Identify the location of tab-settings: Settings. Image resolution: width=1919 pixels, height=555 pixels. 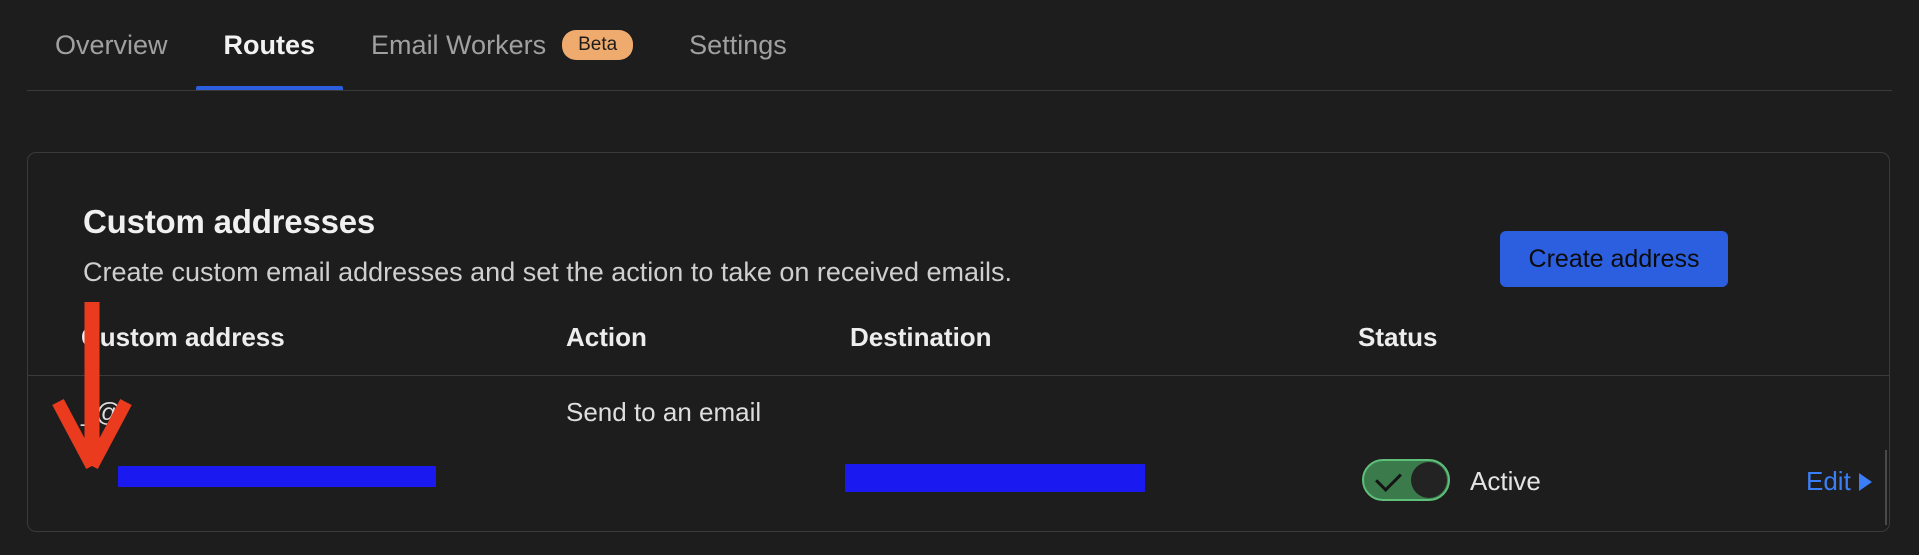
(738, 45).